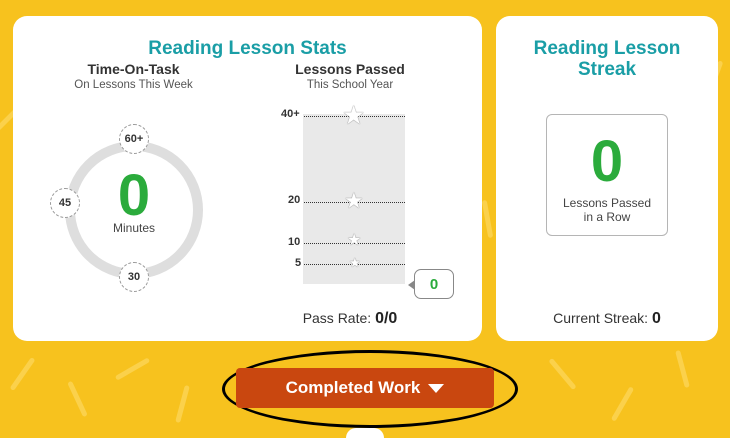 This screenshot has height=438, width=730. I want to click on gauge-marker-left: 45, so click(65, 203).